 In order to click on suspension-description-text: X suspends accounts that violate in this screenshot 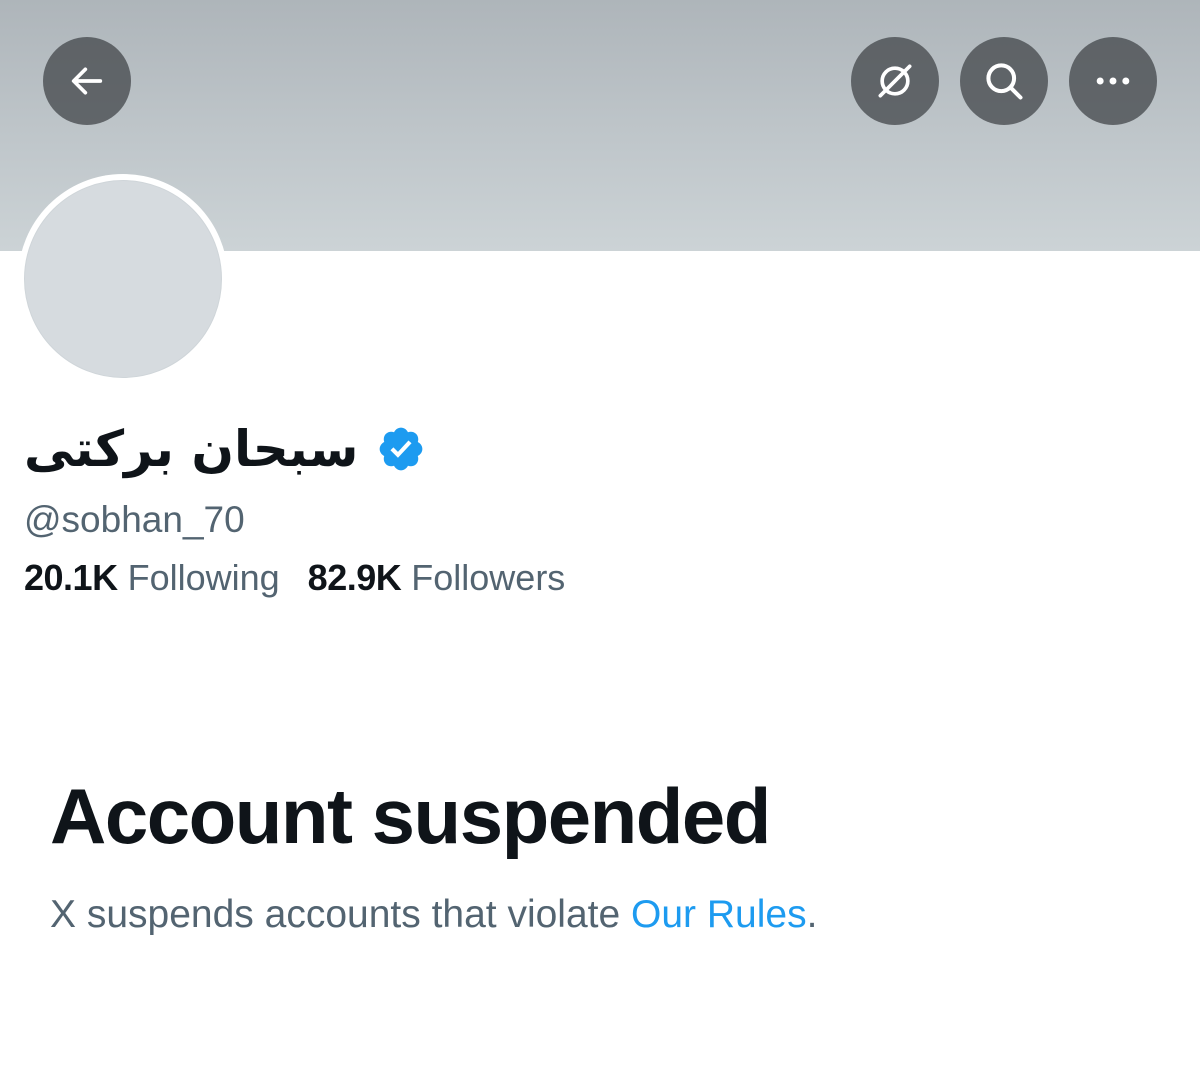, I will do `click(341, 914)`.